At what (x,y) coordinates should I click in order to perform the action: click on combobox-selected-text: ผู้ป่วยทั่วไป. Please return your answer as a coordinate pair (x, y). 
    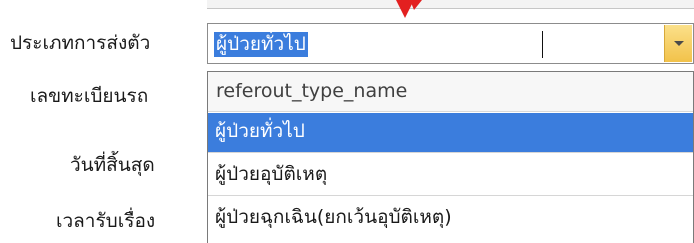
    Looking at the image, I should click on (261, 44).